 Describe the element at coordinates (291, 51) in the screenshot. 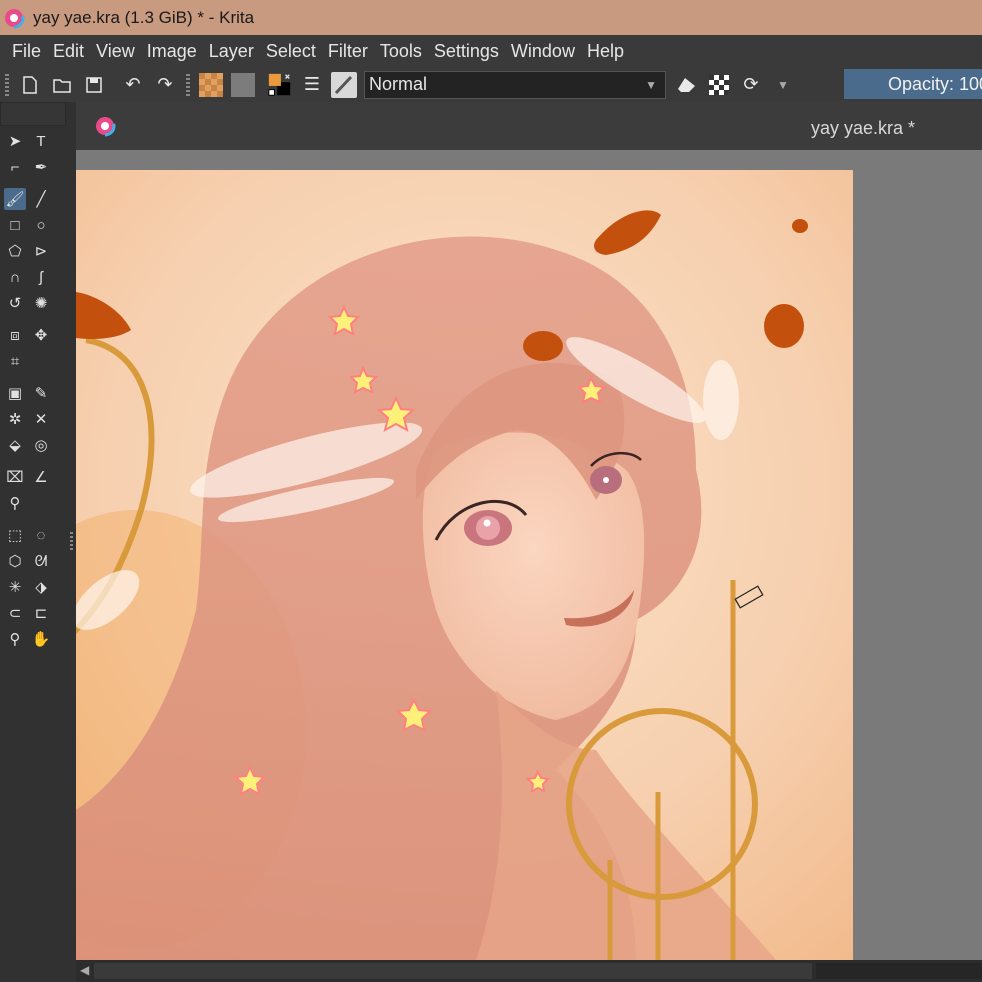

I see `menu-select: Select` at that location.